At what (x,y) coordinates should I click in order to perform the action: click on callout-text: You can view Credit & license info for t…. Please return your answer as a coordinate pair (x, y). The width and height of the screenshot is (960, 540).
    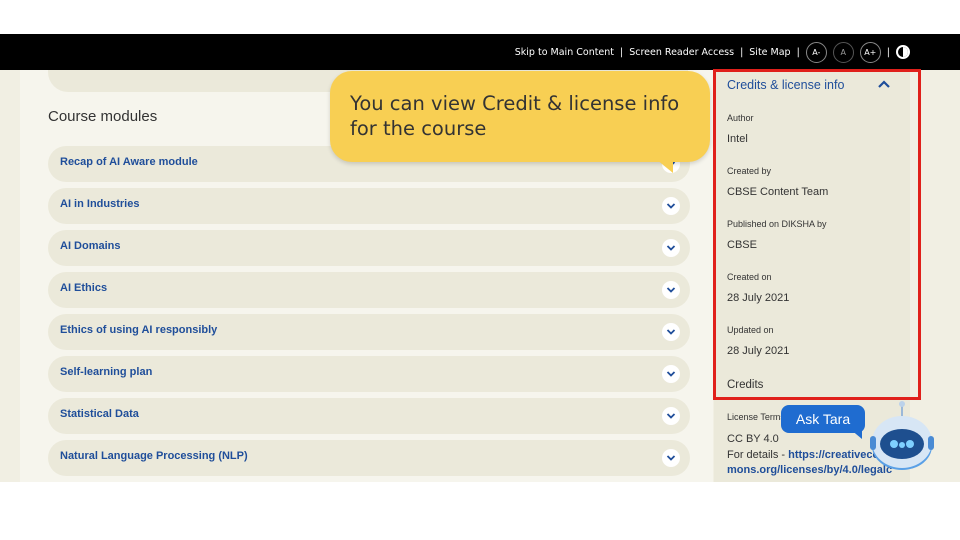
    Looking at the image, I should click on (515, 116).